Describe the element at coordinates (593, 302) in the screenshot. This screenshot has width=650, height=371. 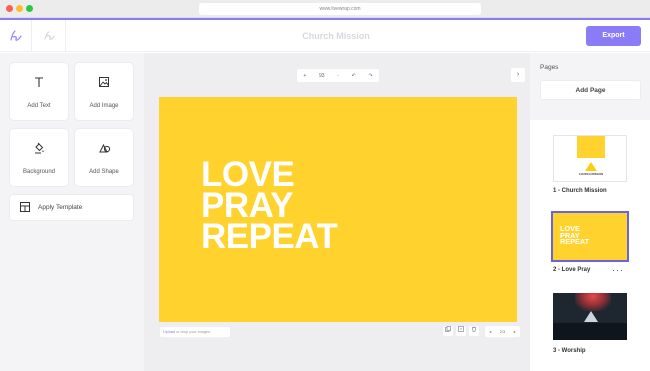
I see `stage-light-image` at that location.